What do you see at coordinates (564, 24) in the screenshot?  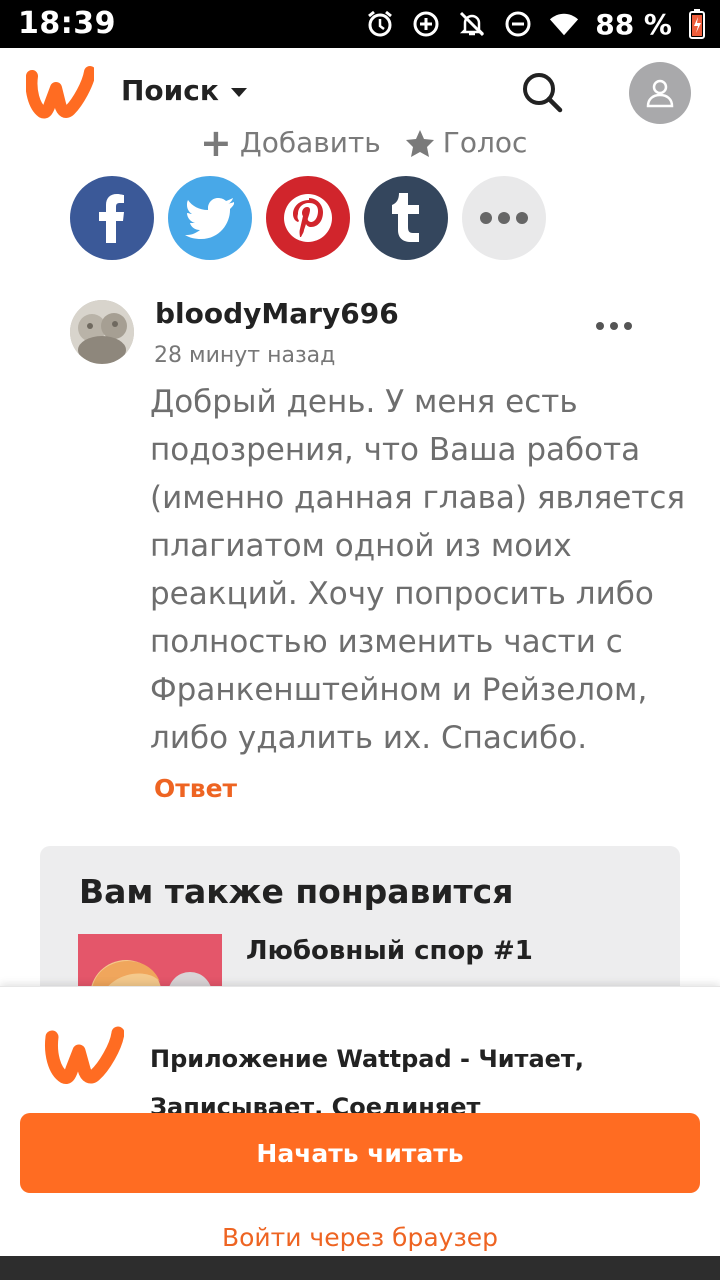 I see `wifi-icon` at bounding box center [564, 24].